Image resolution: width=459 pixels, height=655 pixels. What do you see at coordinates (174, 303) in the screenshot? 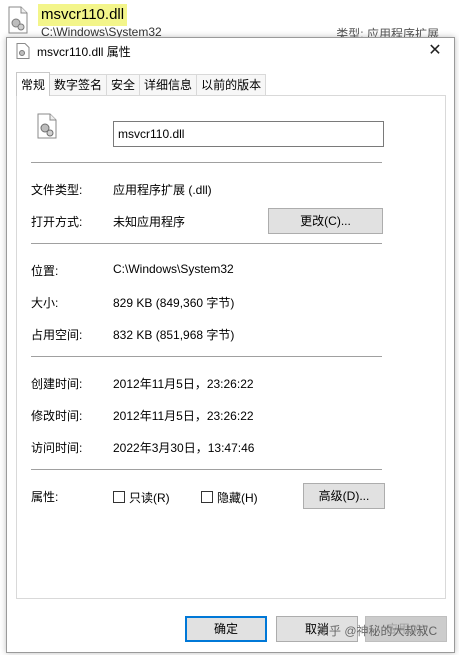
I see `size-value: 829 KB (849,360 字节)` at bounding box center [174, 303].